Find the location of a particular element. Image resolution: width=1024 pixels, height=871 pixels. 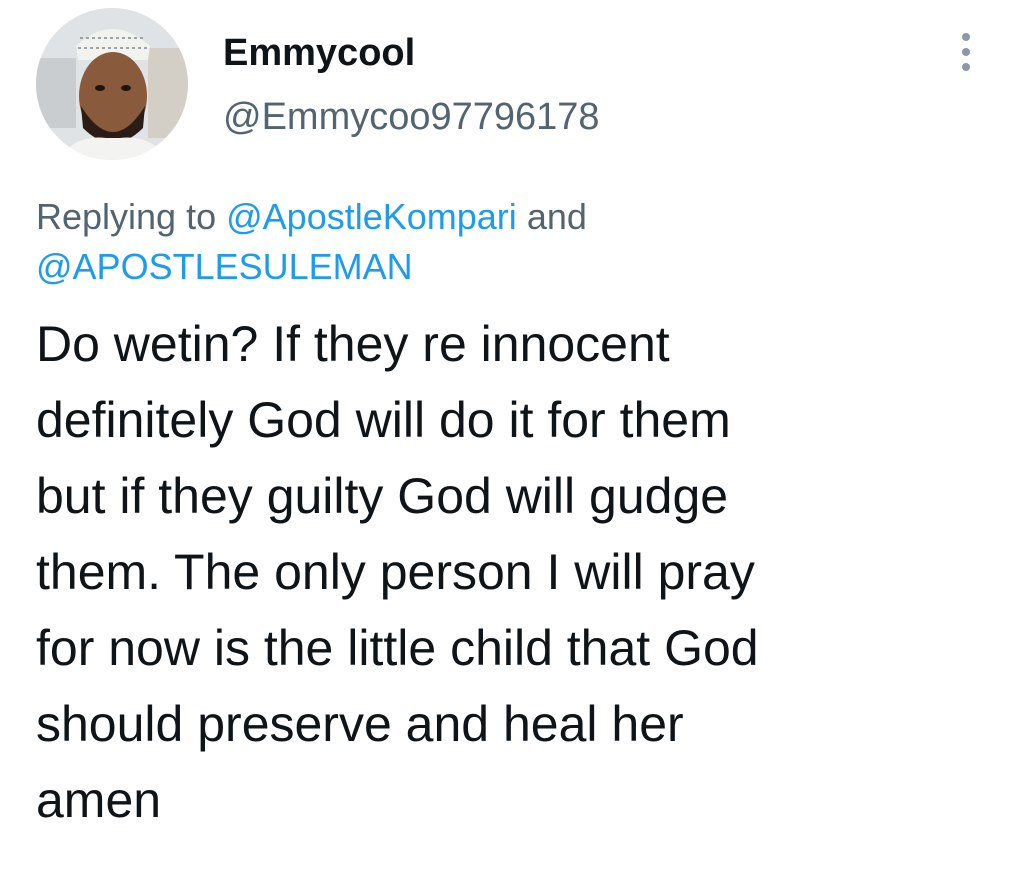

avatar is located at coordinates (112, 84).